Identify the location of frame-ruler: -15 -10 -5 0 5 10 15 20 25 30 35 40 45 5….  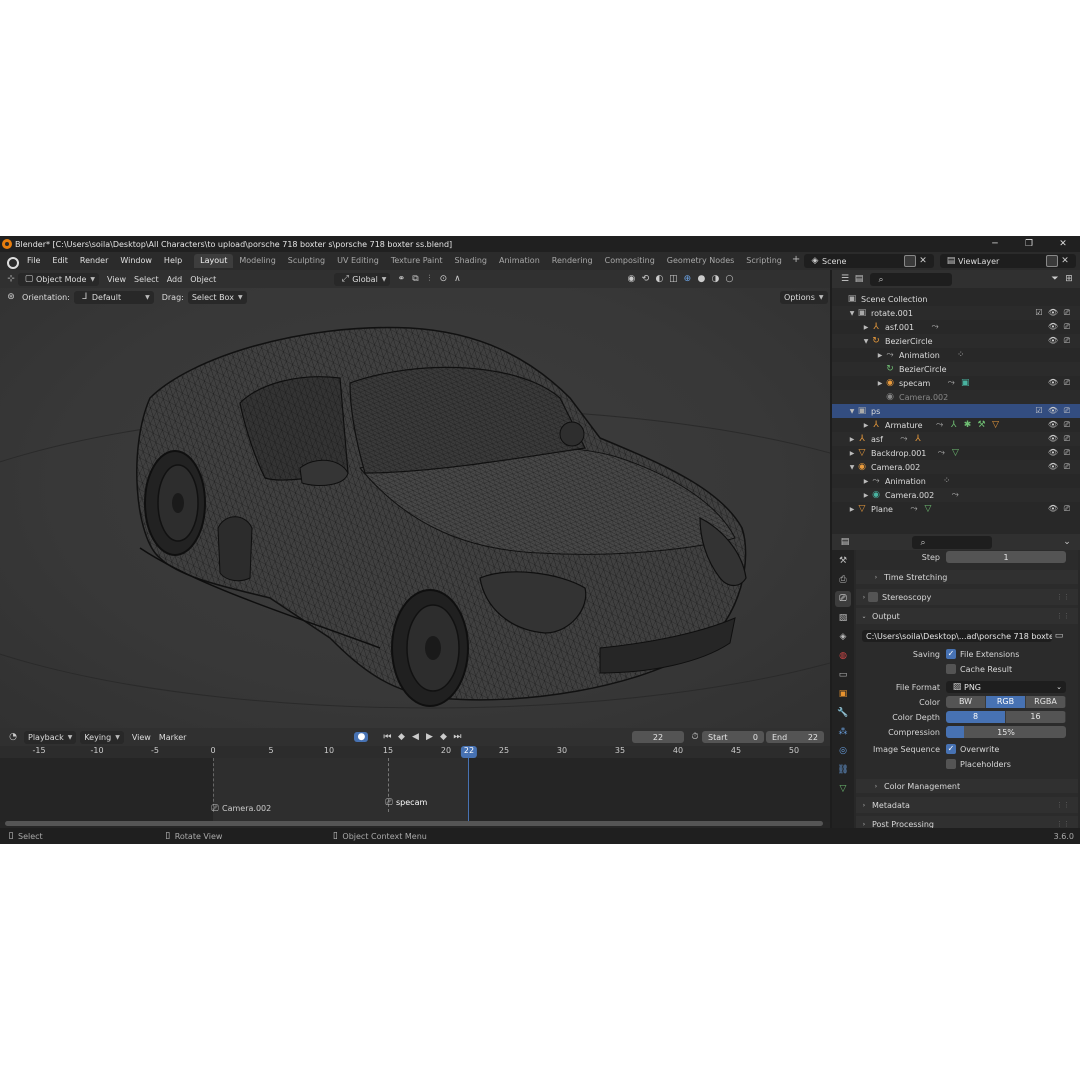
(415, 752).